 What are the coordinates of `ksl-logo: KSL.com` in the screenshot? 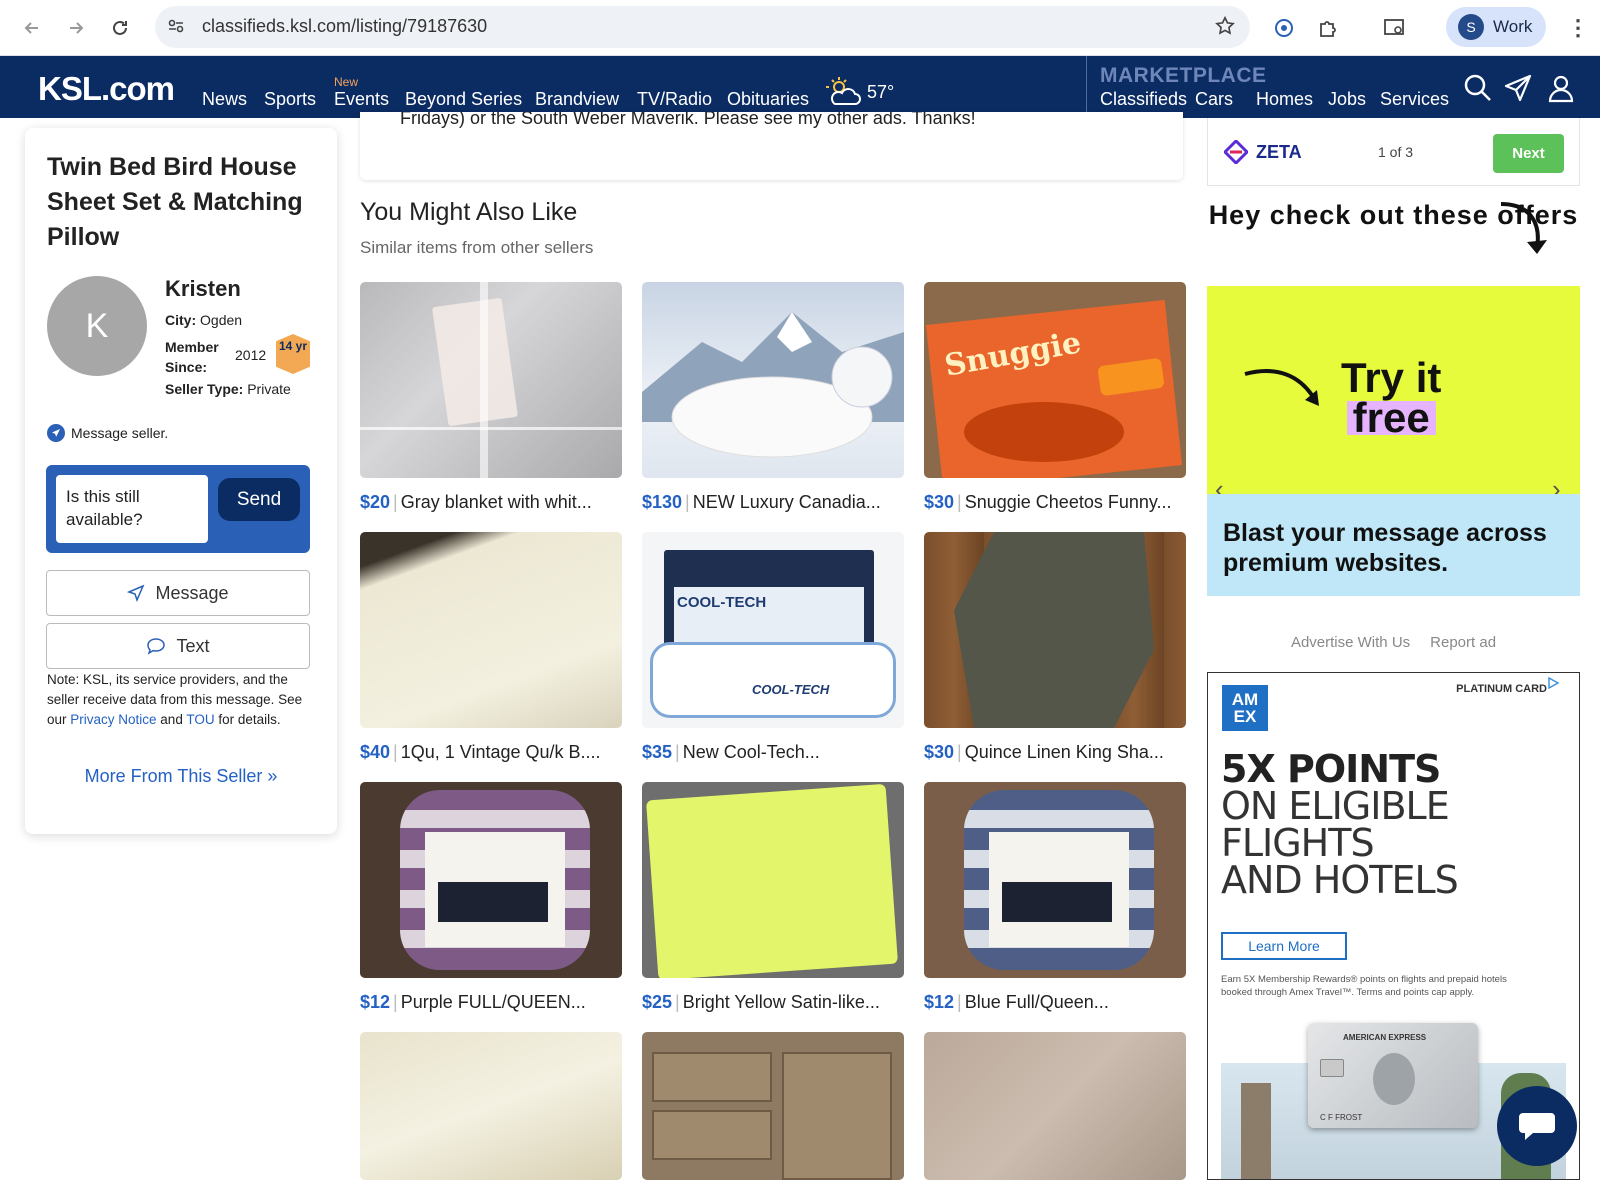 It's located at (106, 89).